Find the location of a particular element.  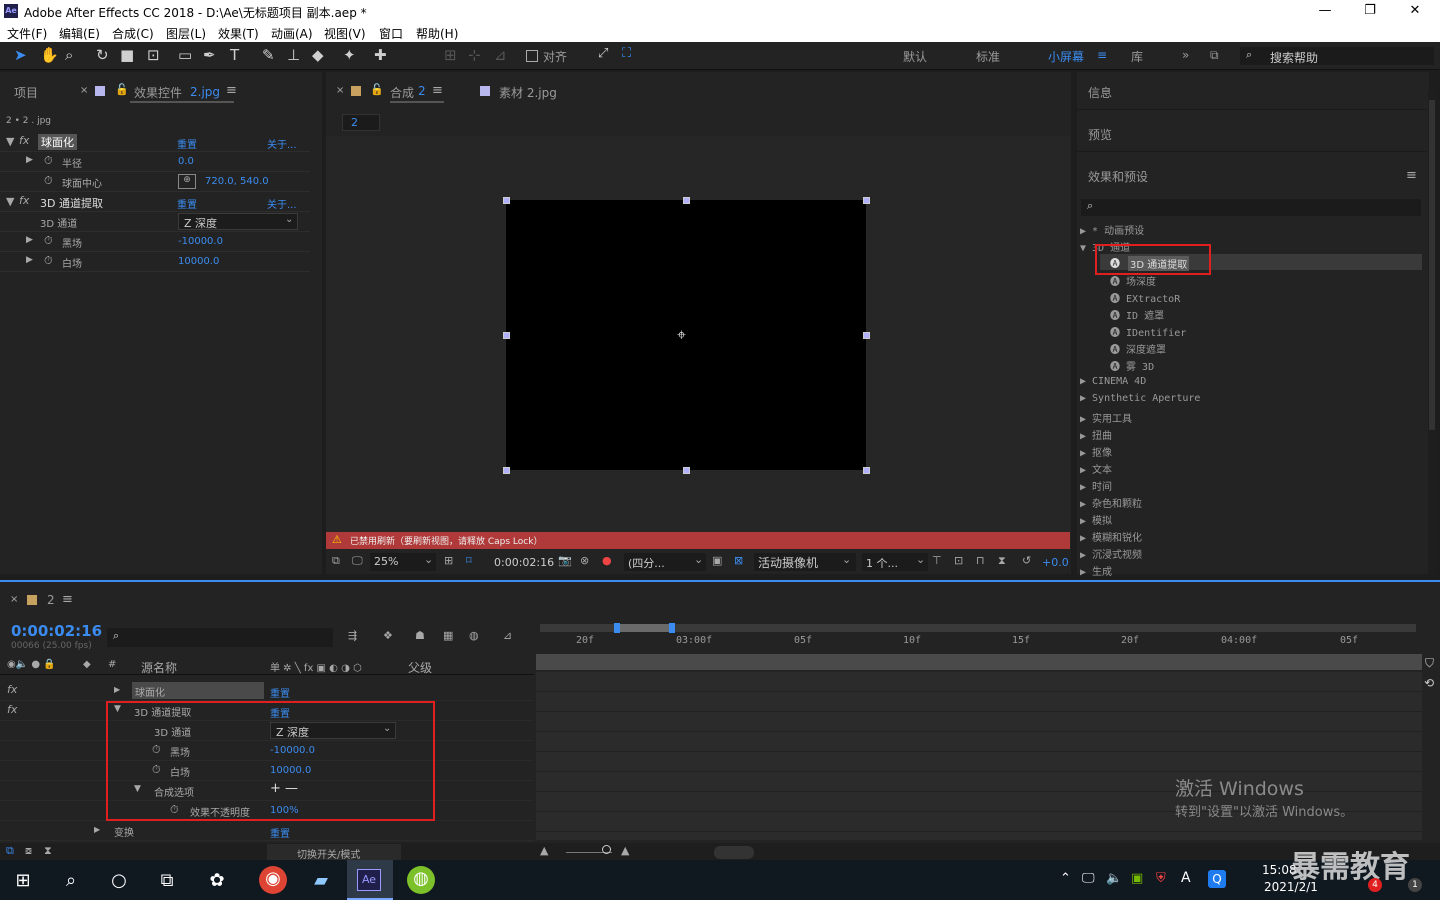

timeline-icon: ⊓ is located at coordinates (980, 560).